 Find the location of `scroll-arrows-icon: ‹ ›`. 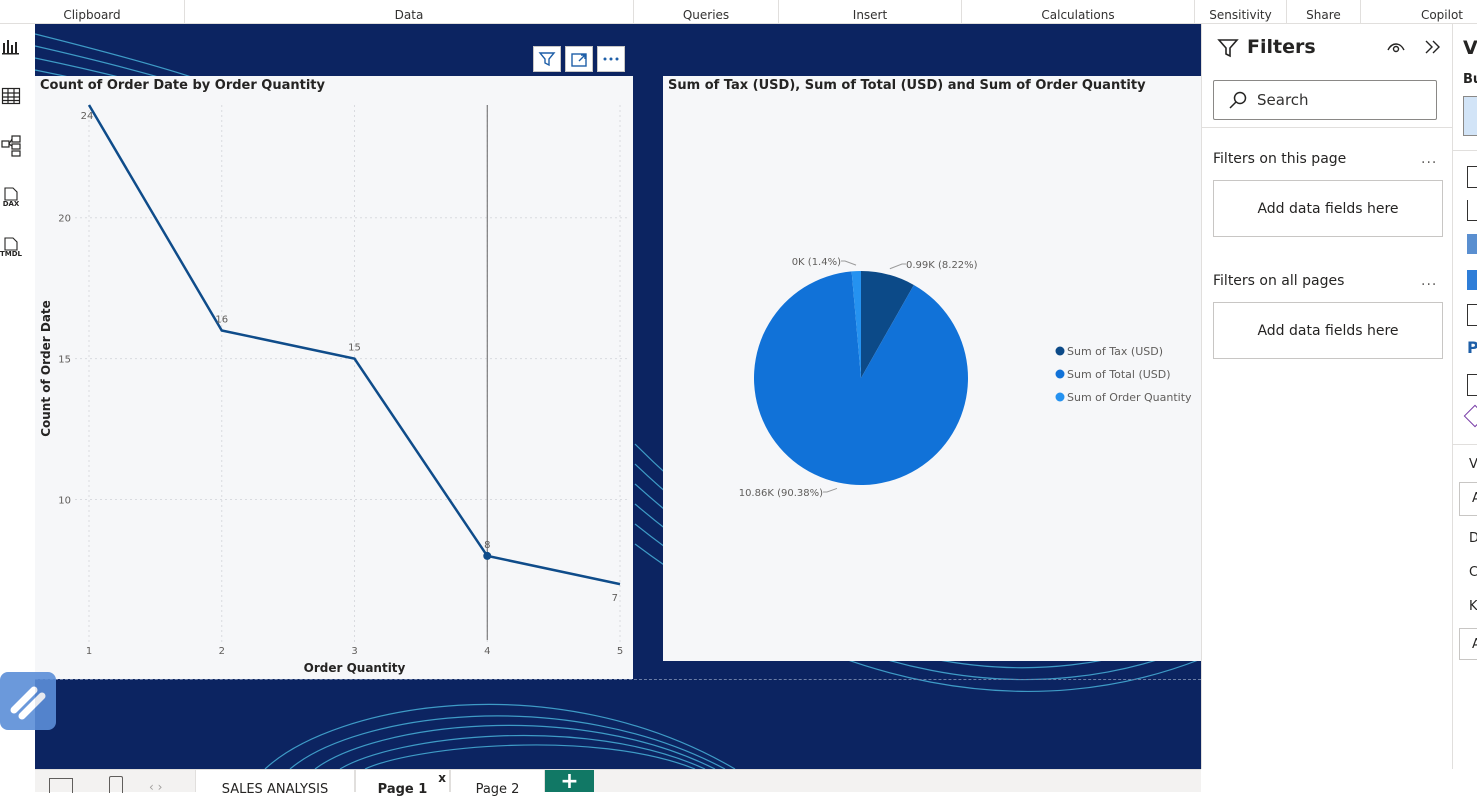

scroll-arrows-icon: ‹ › is located at coordinates (155, 787).